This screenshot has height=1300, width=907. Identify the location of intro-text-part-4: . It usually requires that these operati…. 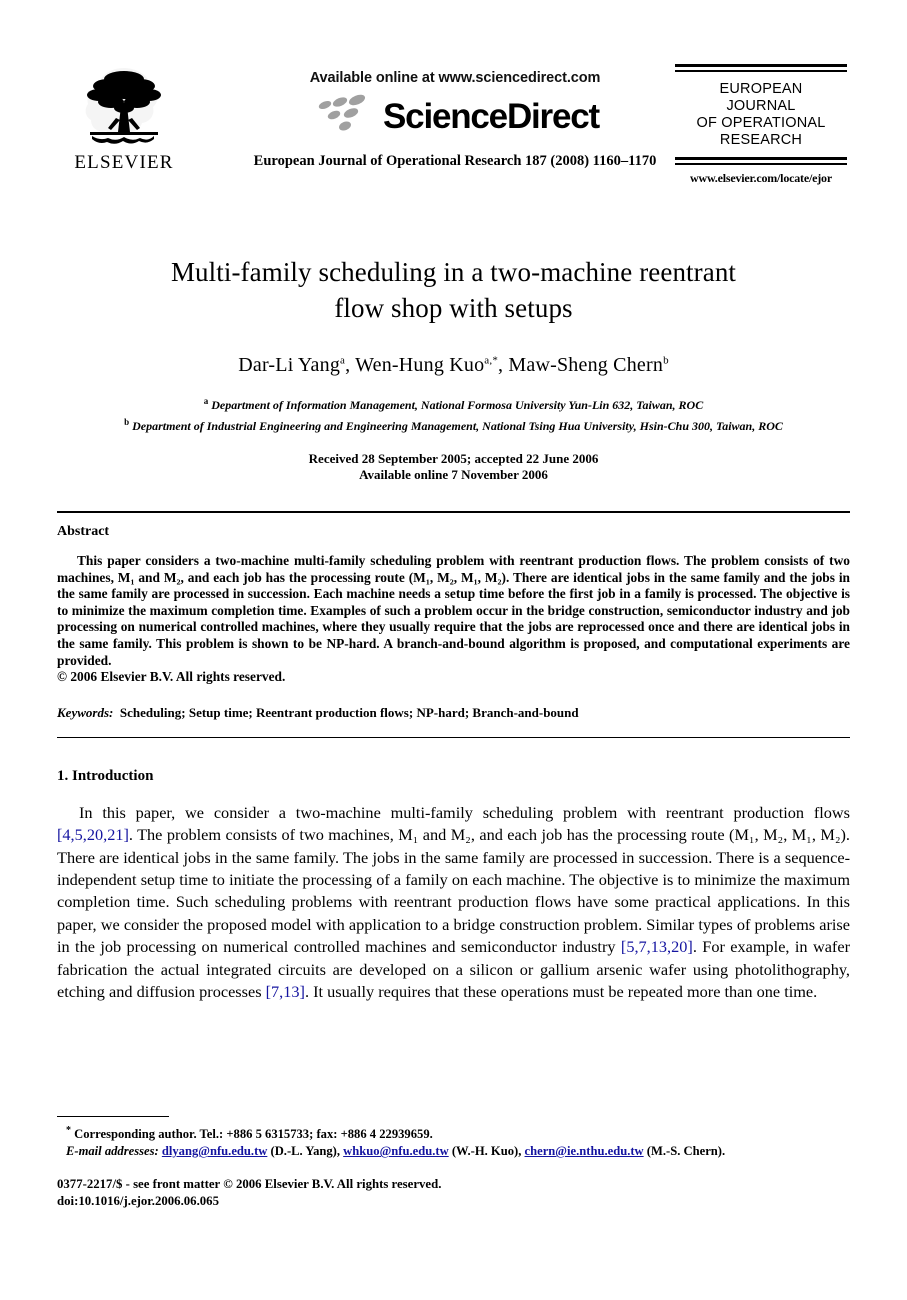
(561, 991).